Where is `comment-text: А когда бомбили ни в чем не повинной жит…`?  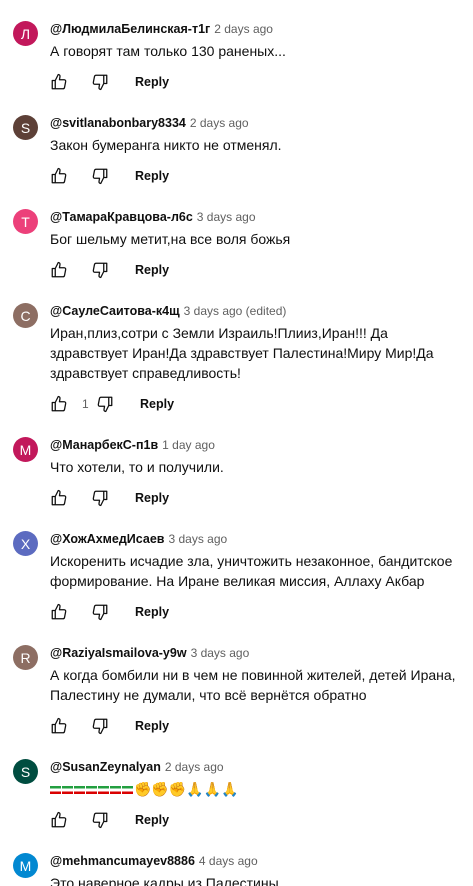 comment-text: А когда бомбили ни в чем не повинной жит… is located at coordinates (253, 685).